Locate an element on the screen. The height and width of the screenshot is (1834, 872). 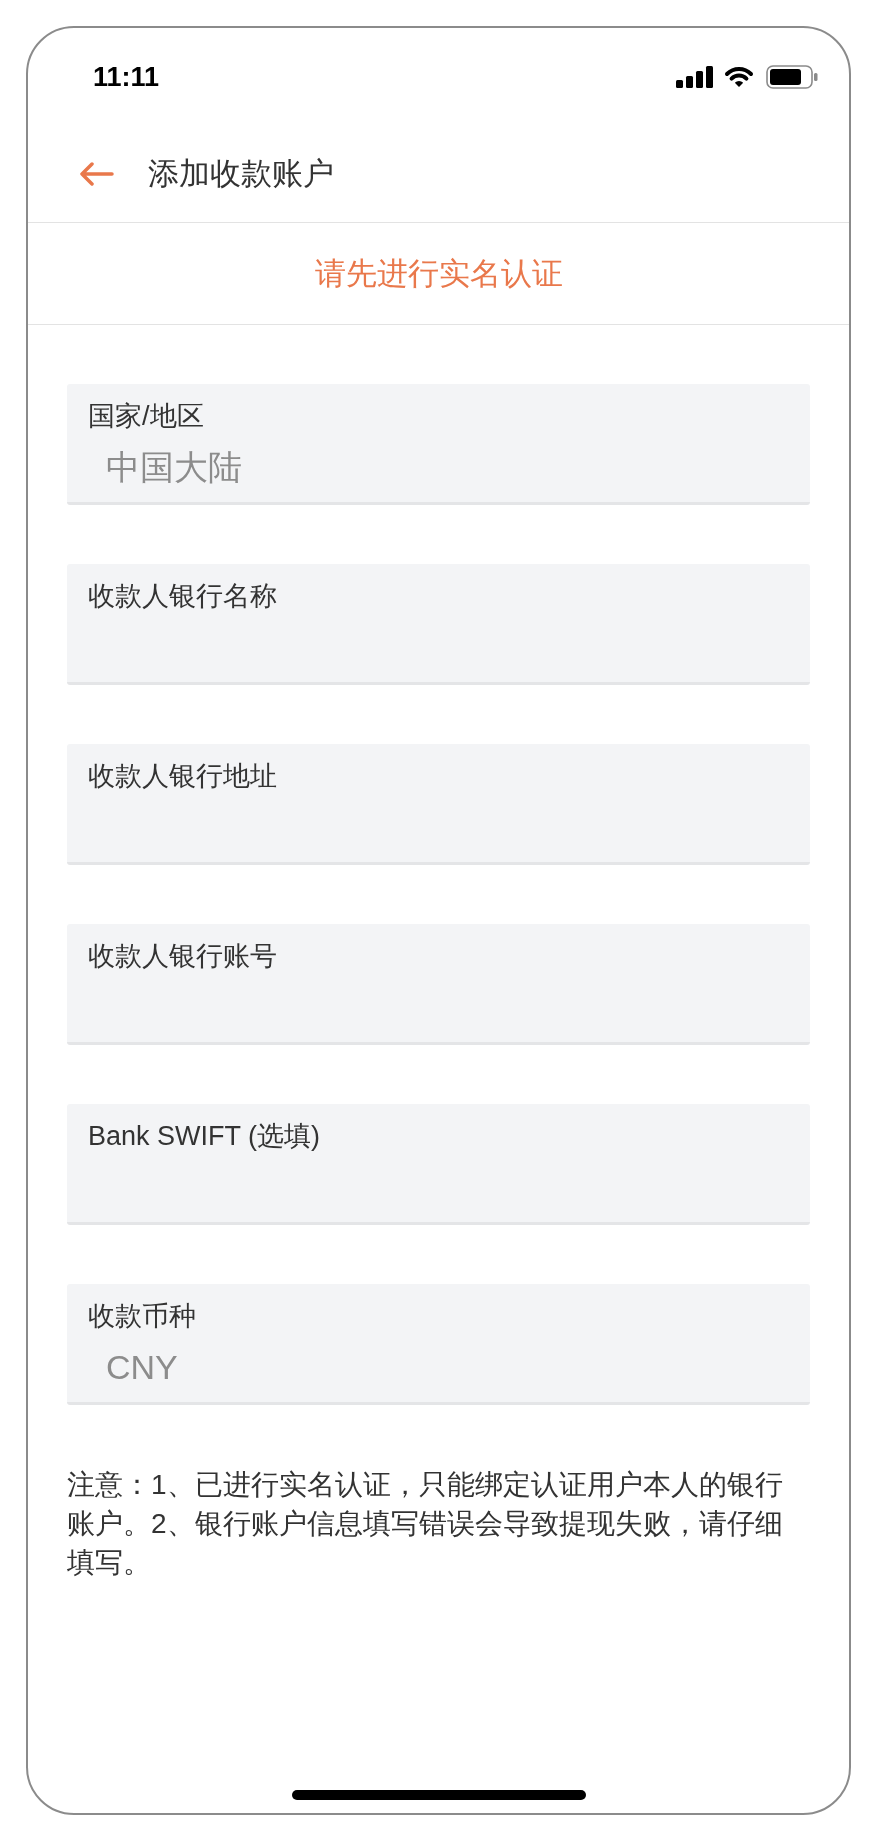
field-label: Bank SWIFT (选填) is located at coordinates (204, 1136).